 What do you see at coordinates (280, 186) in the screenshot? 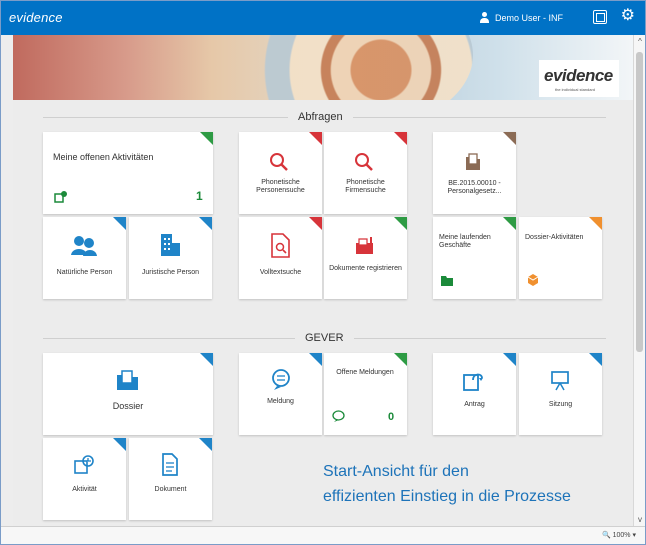
I see `tile-label: Phonetische Personensuche` at bounding box center [280, 186].